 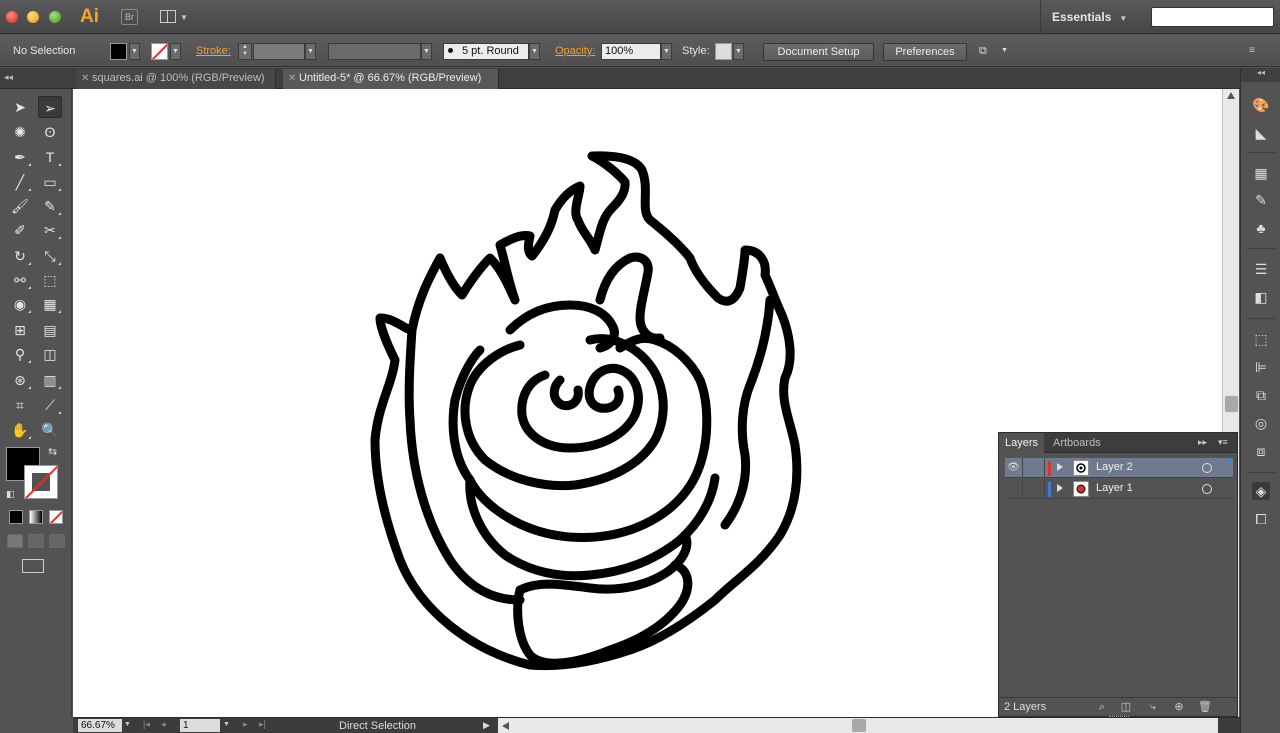 I want to click on draw-behind-icon, so click(x=36, y=541).